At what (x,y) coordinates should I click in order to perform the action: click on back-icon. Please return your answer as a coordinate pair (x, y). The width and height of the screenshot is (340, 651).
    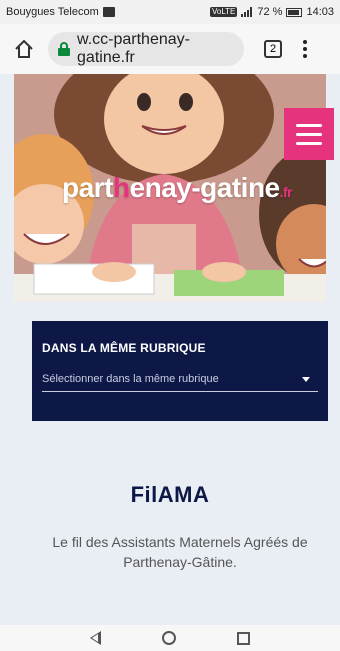
    Looking at the image, I should click on (96, 638).